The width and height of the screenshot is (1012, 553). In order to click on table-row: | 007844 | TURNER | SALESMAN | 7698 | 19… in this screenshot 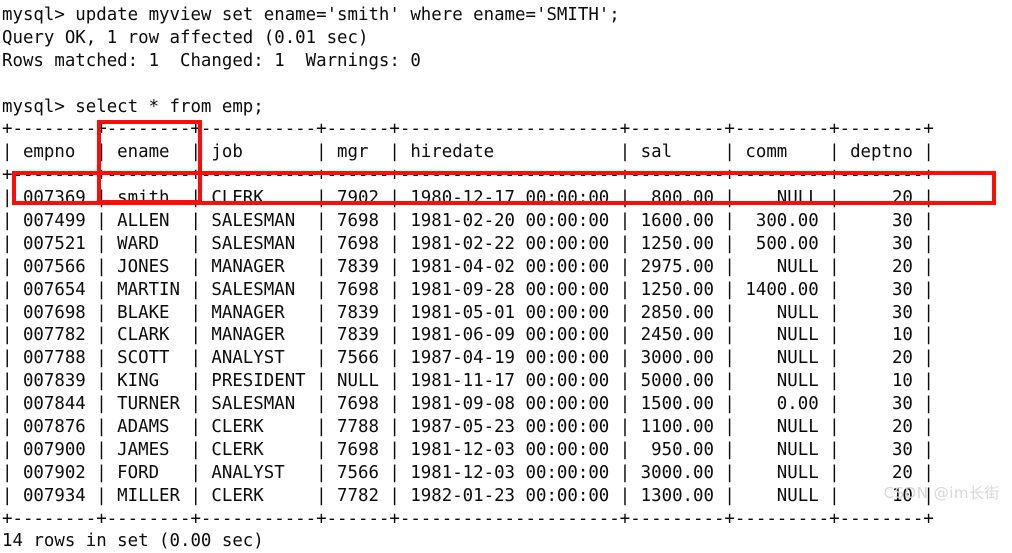, I will do `click(468, 404)`.